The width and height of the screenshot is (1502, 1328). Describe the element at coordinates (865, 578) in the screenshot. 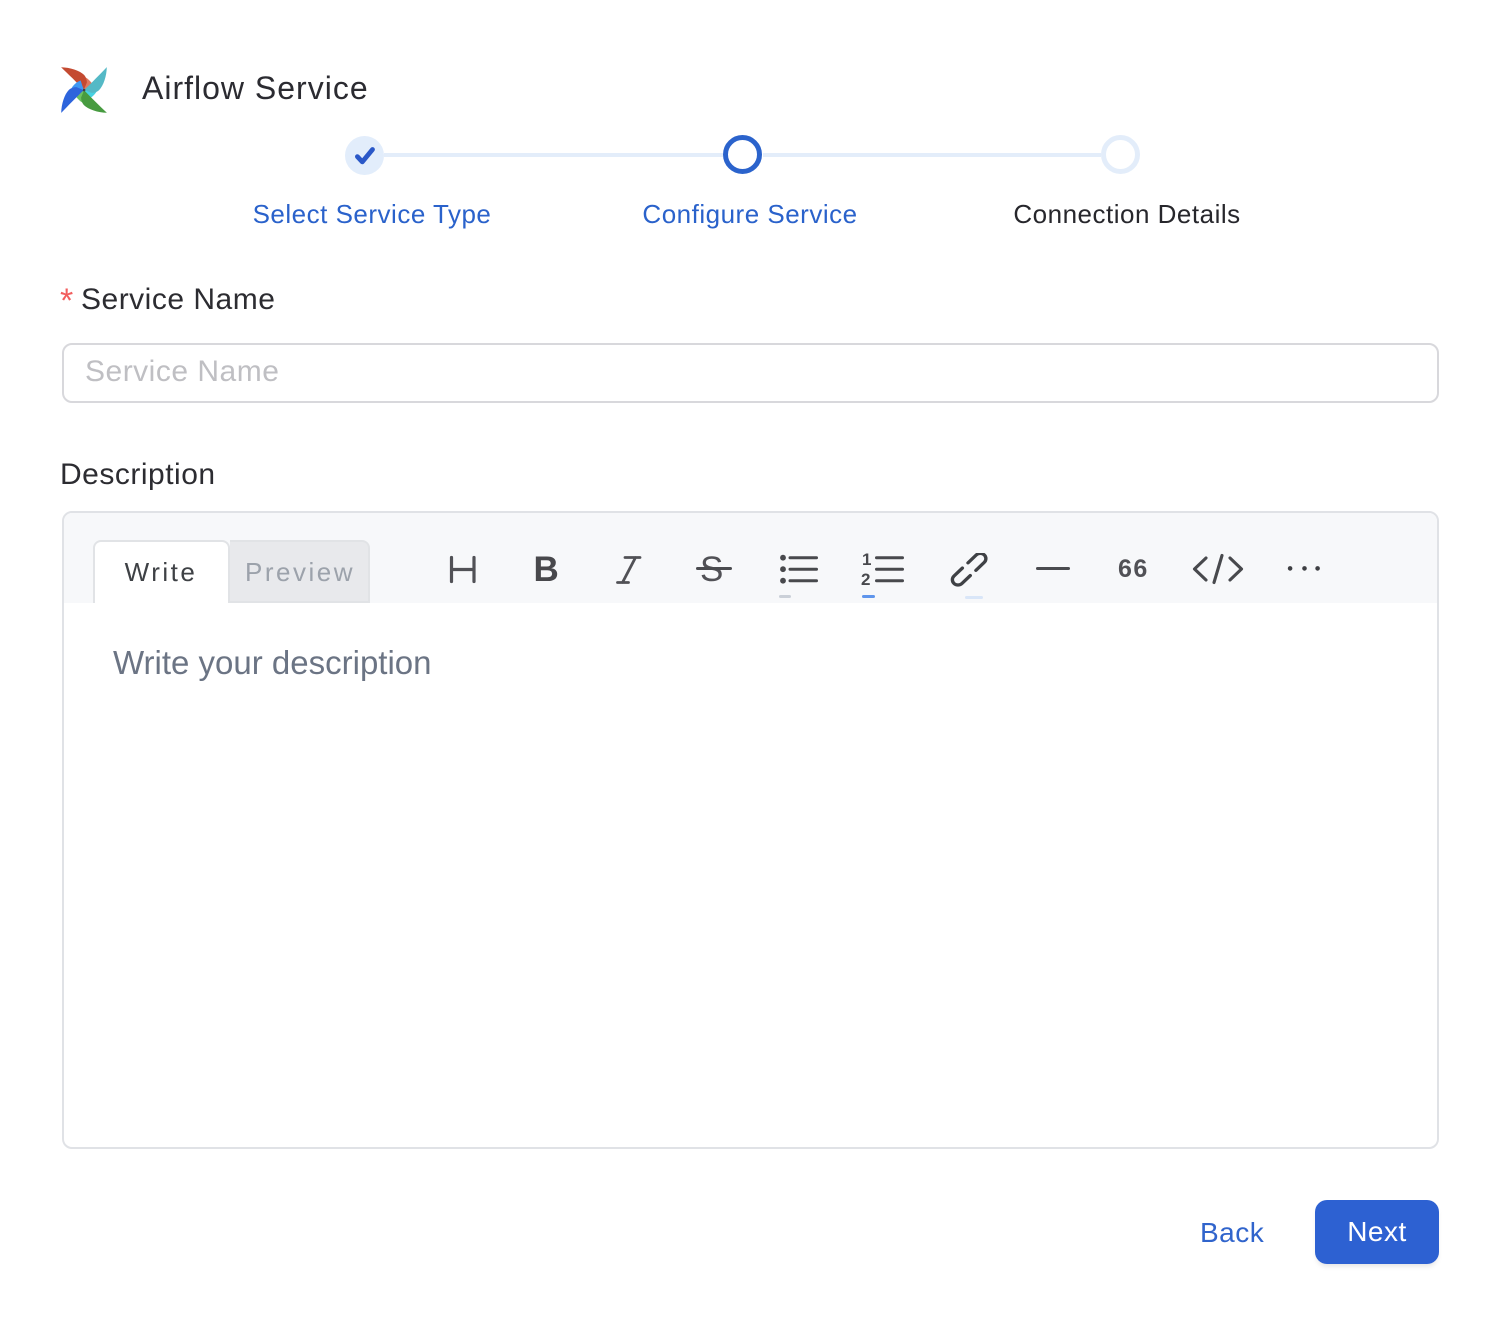

I see `svg-text: 2` at that location.